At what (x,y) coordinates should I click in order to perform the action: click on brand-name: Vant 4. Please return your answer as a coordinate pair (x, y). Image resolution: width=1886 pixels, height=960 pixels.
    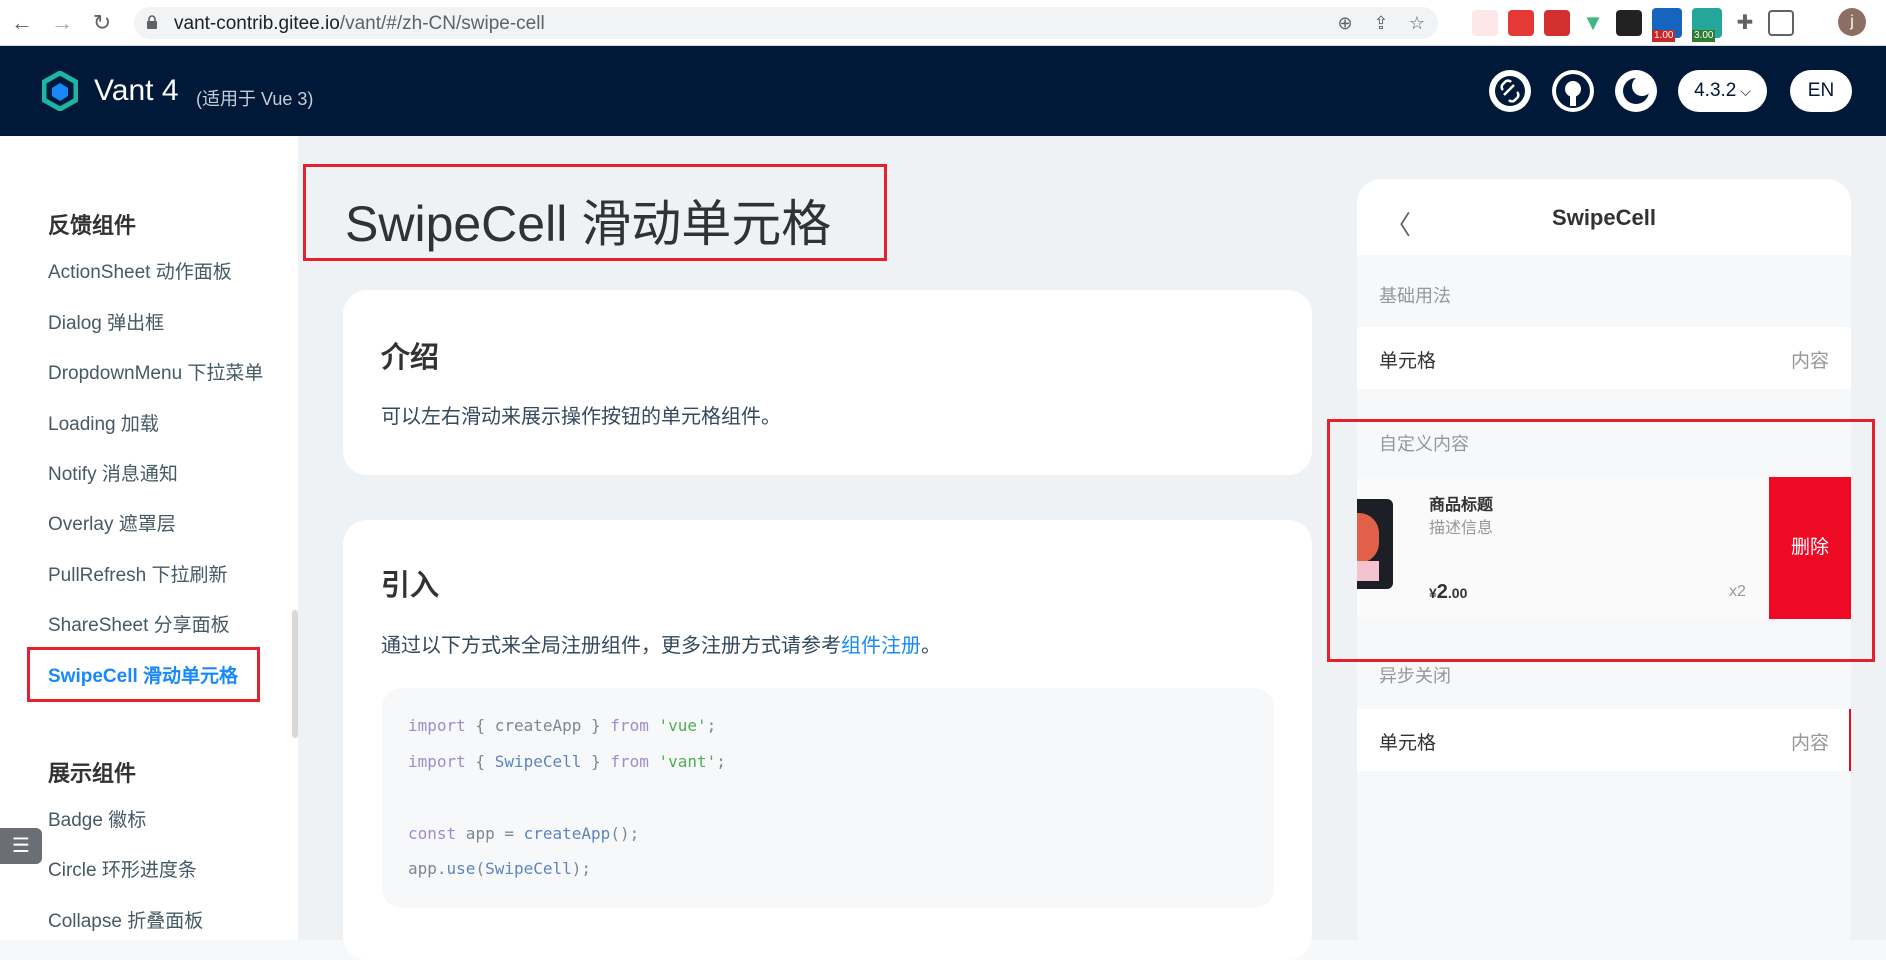
    Looking at the image, I should click on (136, 91).